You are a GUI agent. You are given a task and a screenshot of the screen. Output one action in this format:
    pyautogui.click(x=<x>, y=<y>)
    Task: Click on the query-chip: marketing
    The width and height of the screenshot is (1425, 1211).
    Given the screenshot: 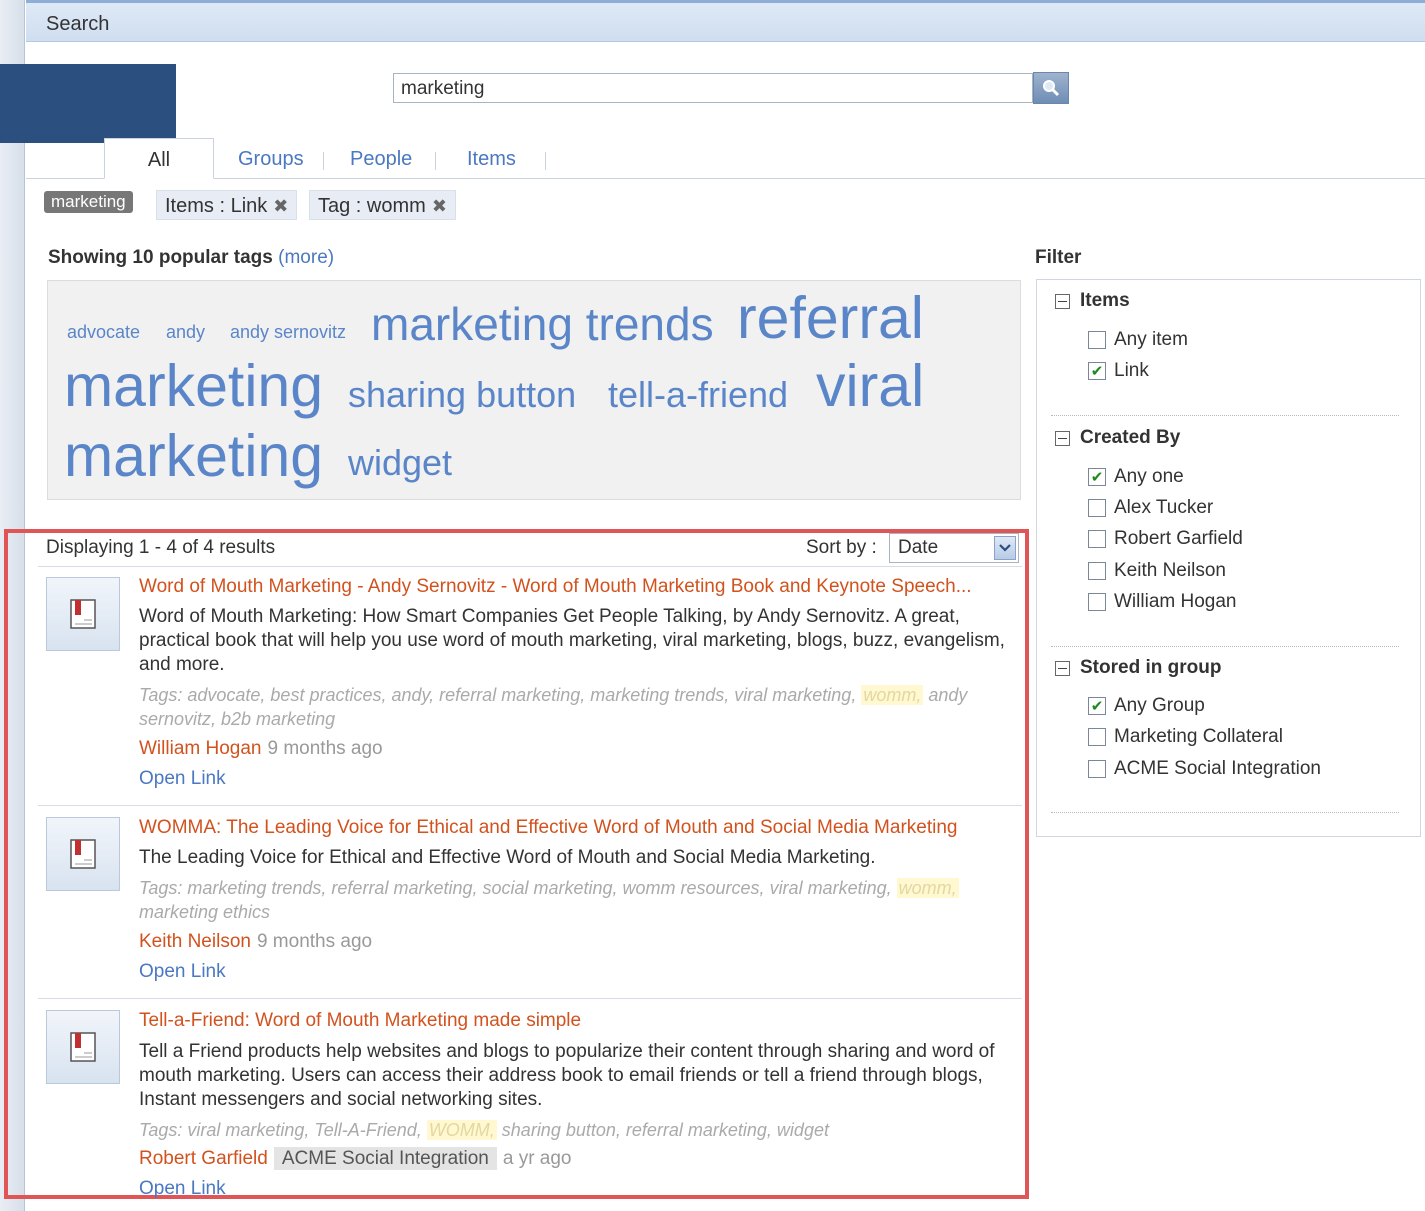 What is the action you would take?
    pyautogui.click(x=88, y=202)
    